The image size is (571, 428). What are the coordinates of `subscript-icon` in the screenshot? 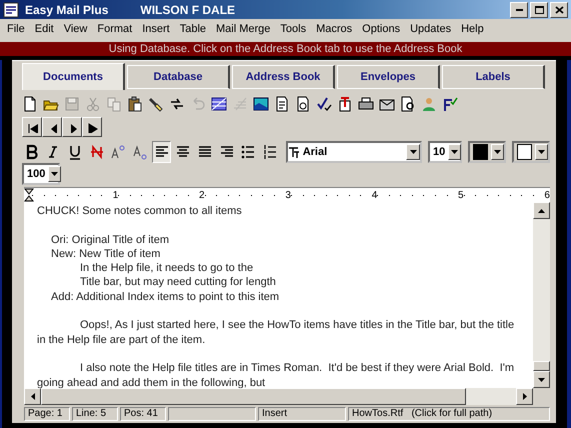 It's located at (140, 152).